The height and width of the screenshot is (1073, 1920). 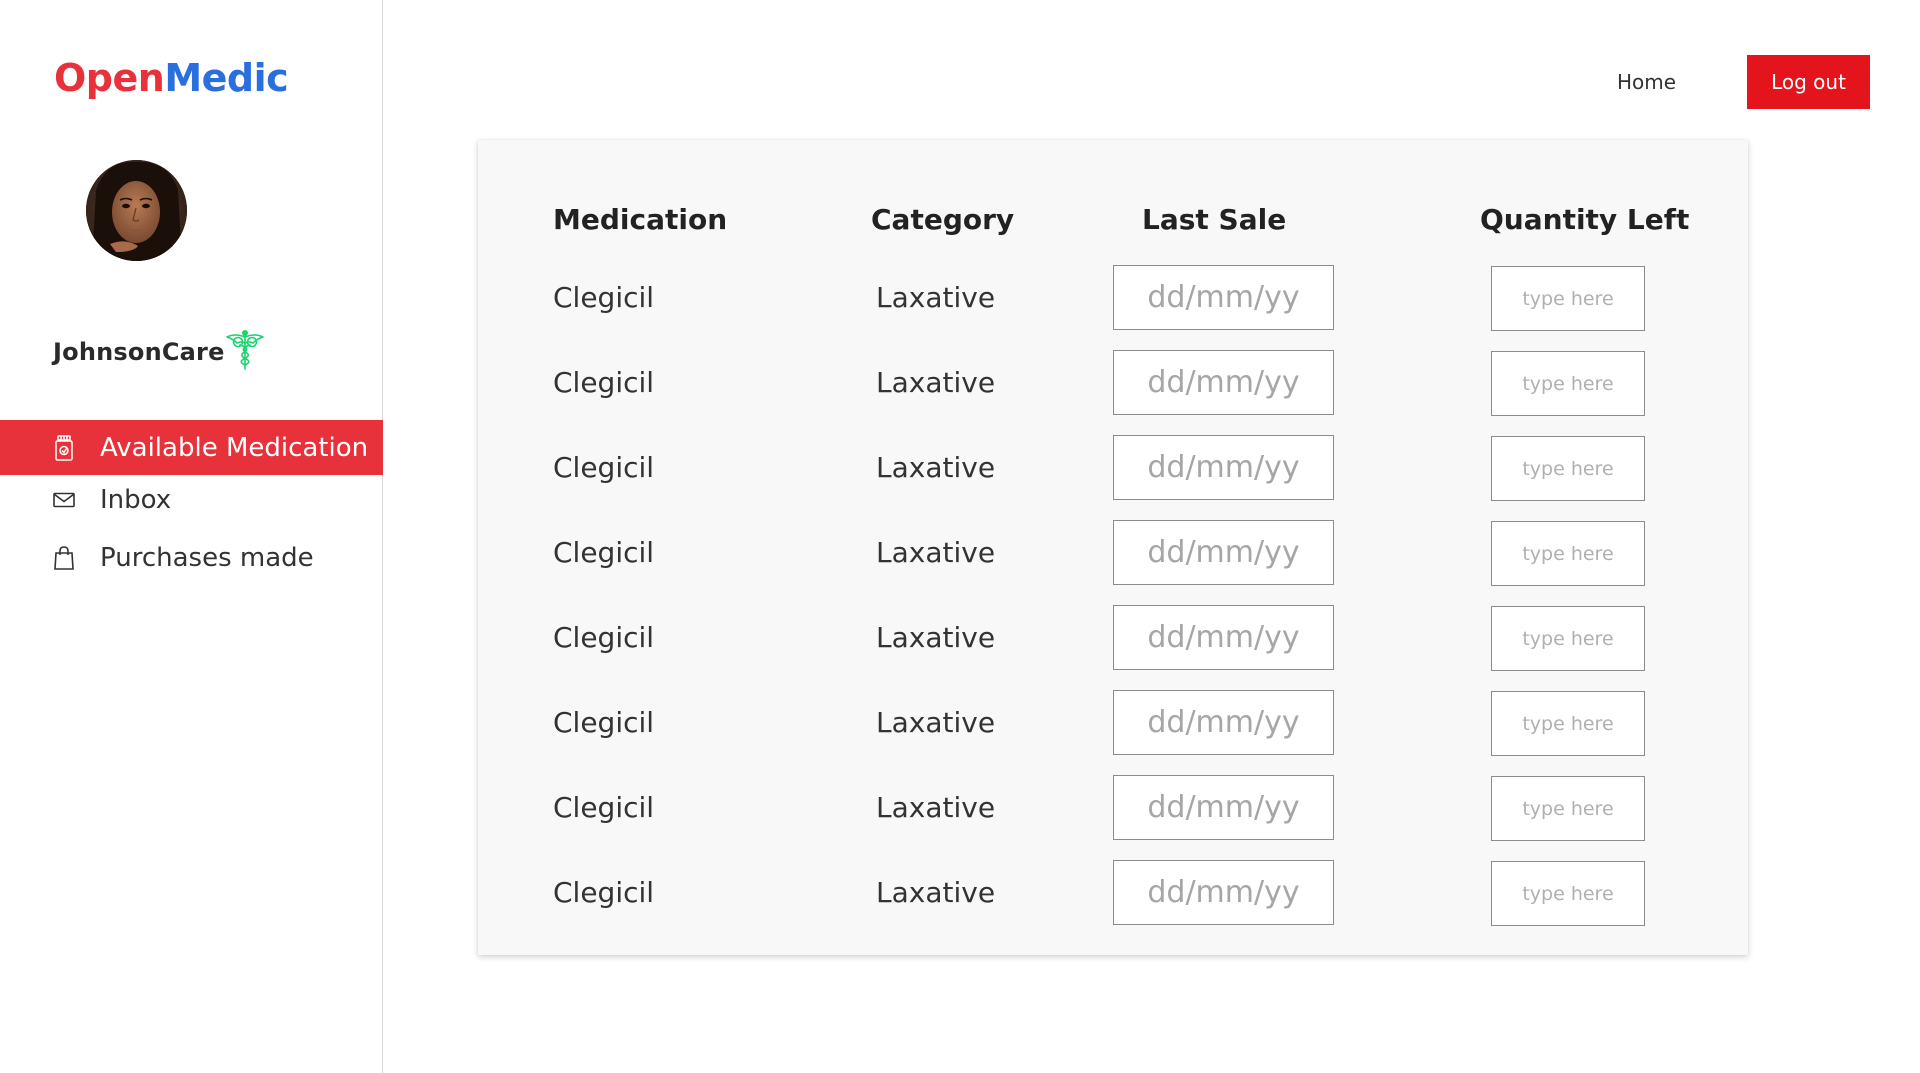 I want to click on logout-button: Log out, so click(x=1808, y=82).